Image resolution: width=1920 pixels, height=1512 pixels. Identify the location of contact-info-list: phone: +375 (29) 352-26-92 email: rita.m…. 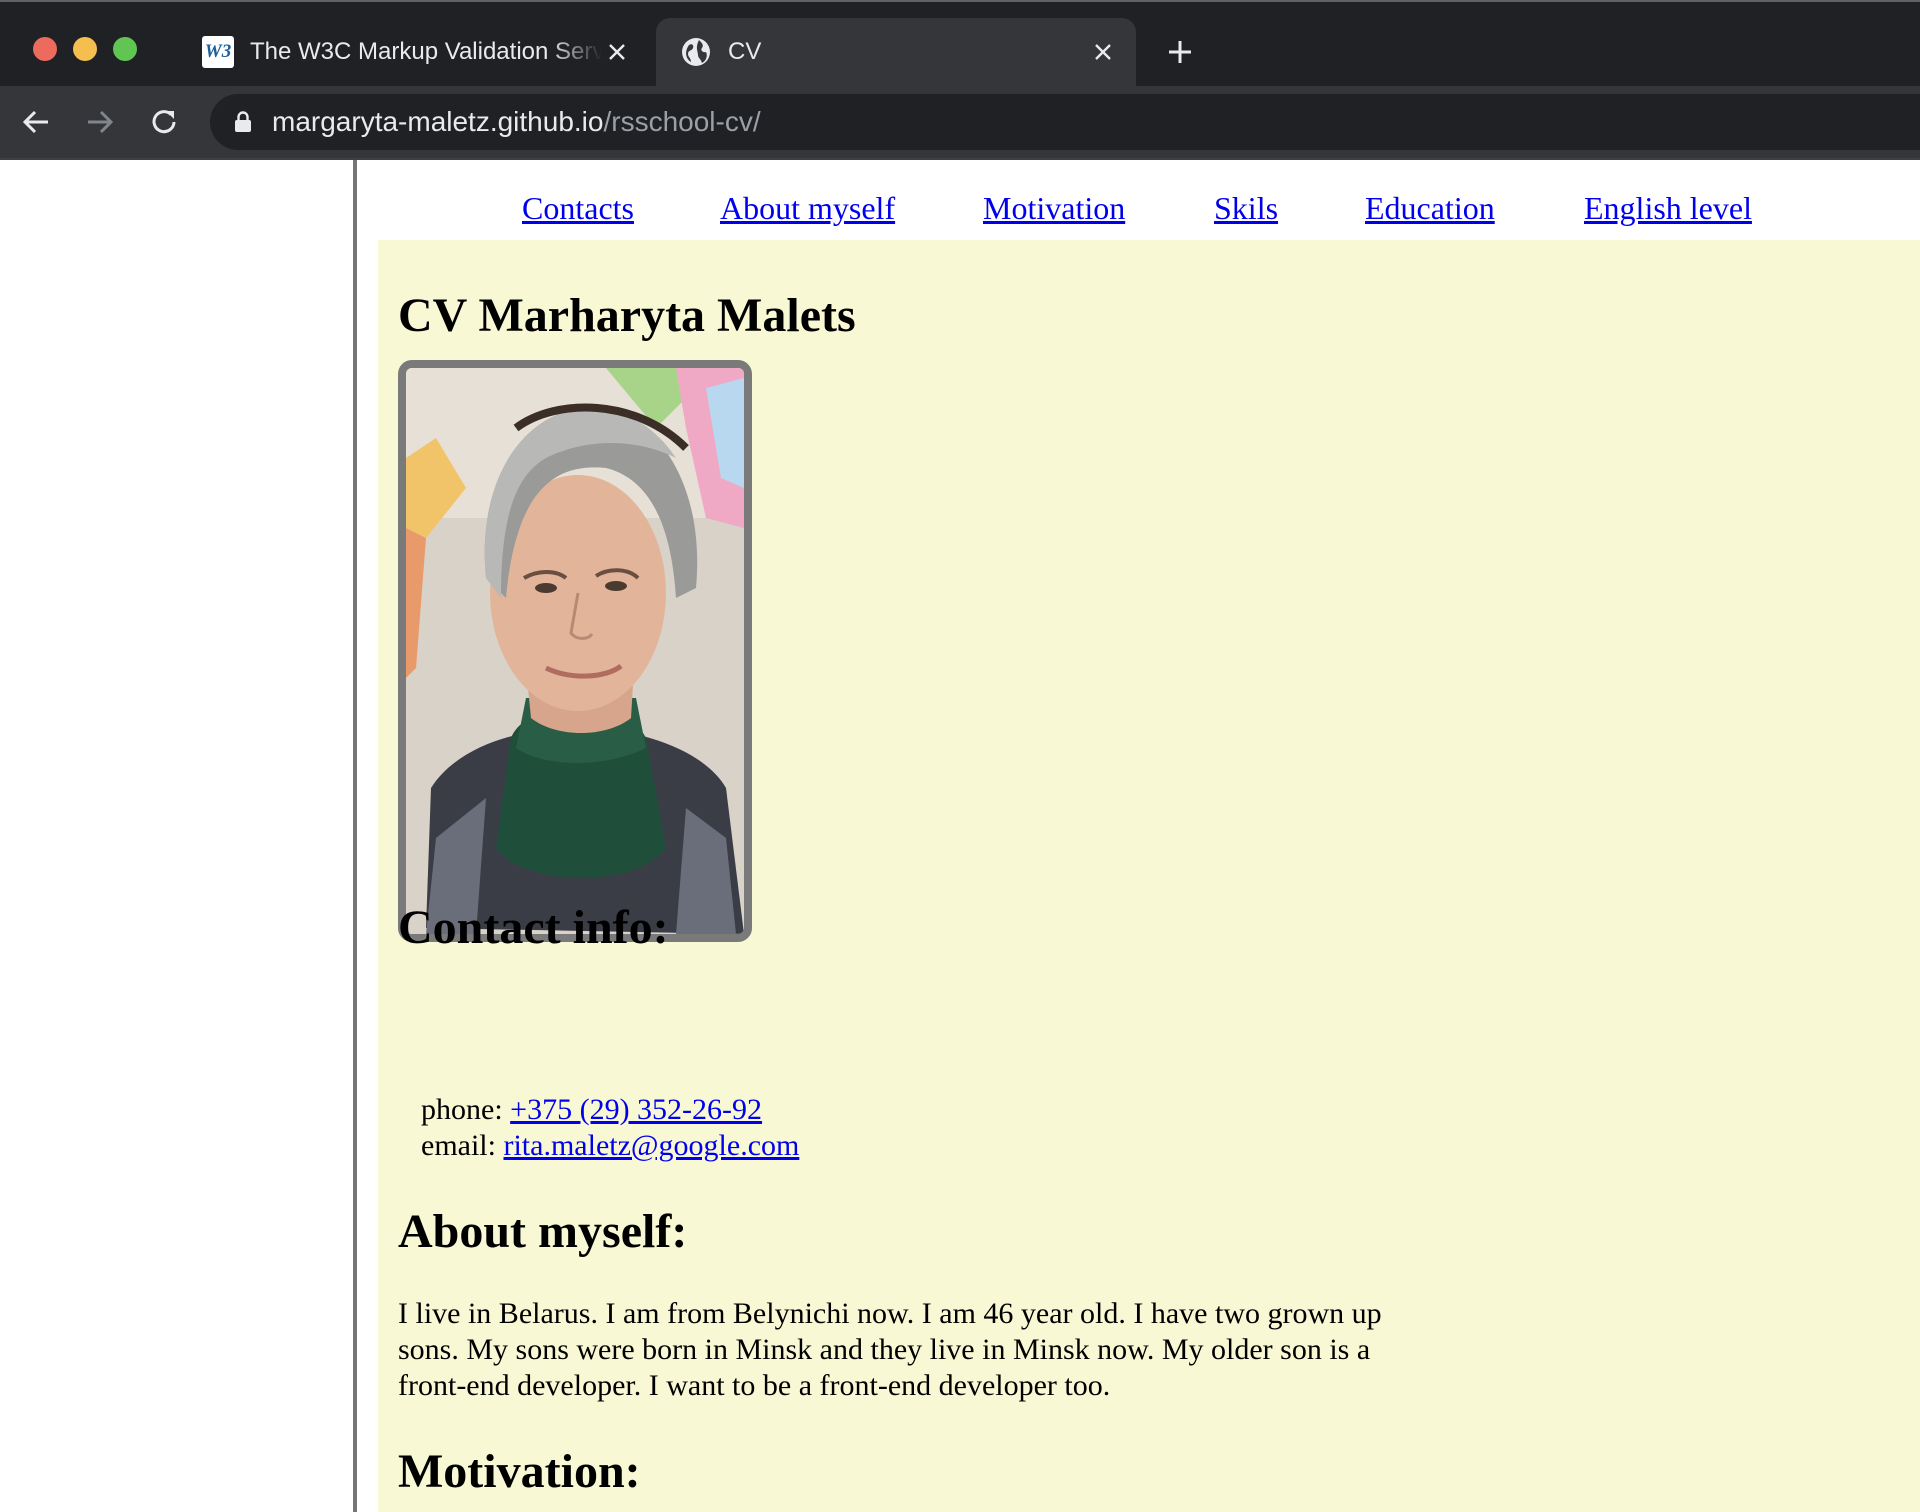
(610, 1128).